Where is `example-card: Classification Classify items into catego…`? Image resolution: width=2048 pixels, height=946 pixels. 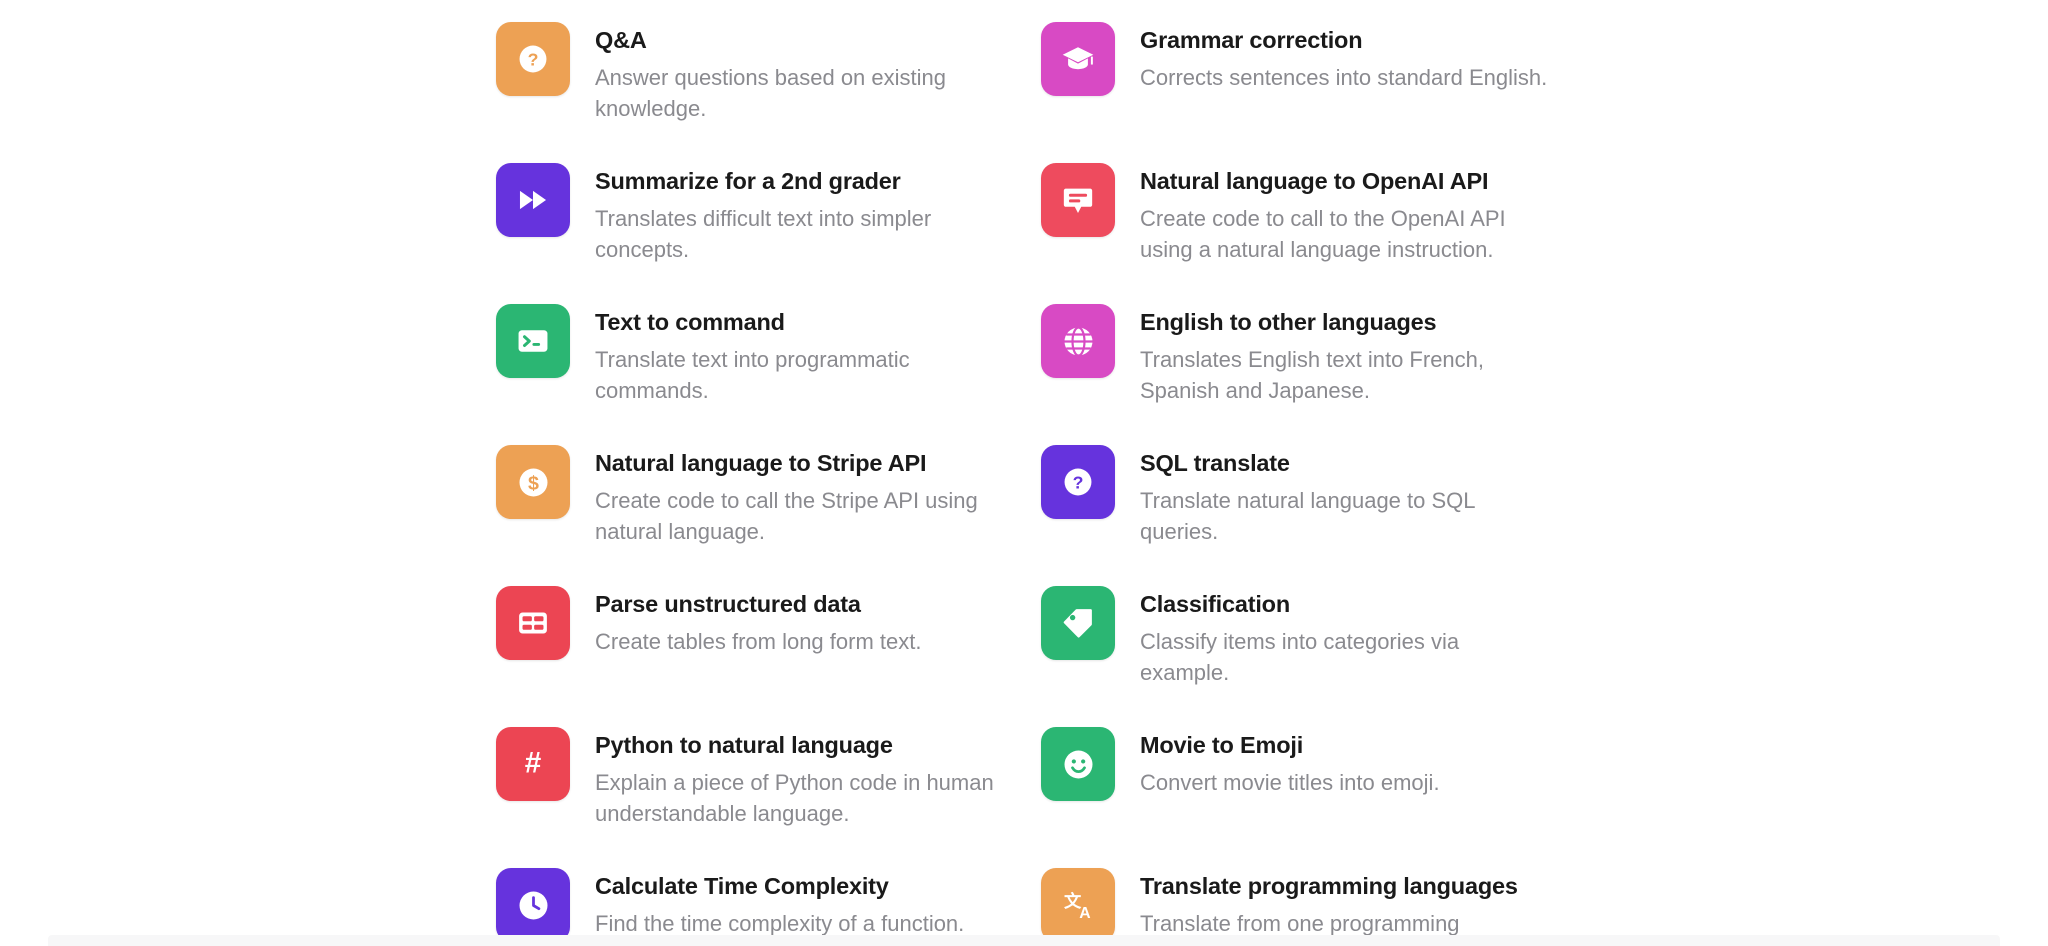
example-card: Classification Classify items into catego… is located at coordinates (1308, 642).